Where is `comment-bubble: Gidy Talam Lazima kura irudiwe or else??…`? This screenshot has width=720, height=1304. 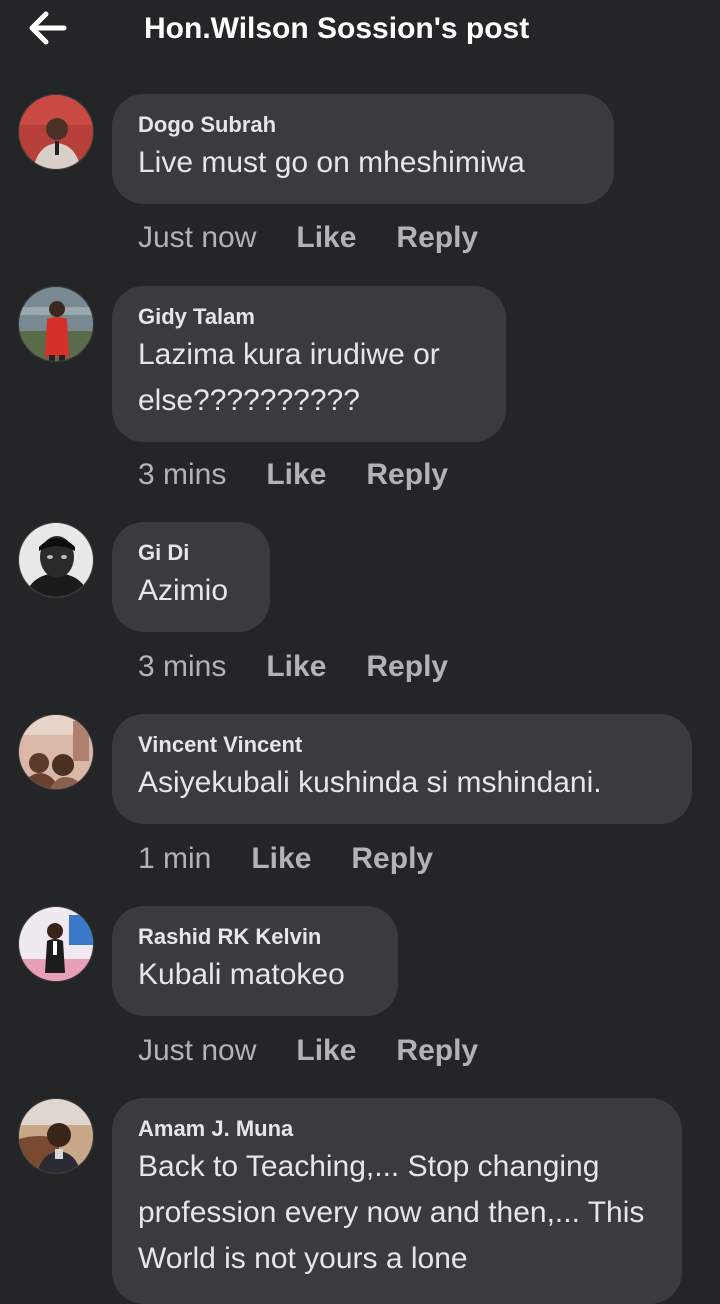 comment-bubble: Gidy Talam Lazima kura irudiwe or else??… is located at coordinates (309, 364).